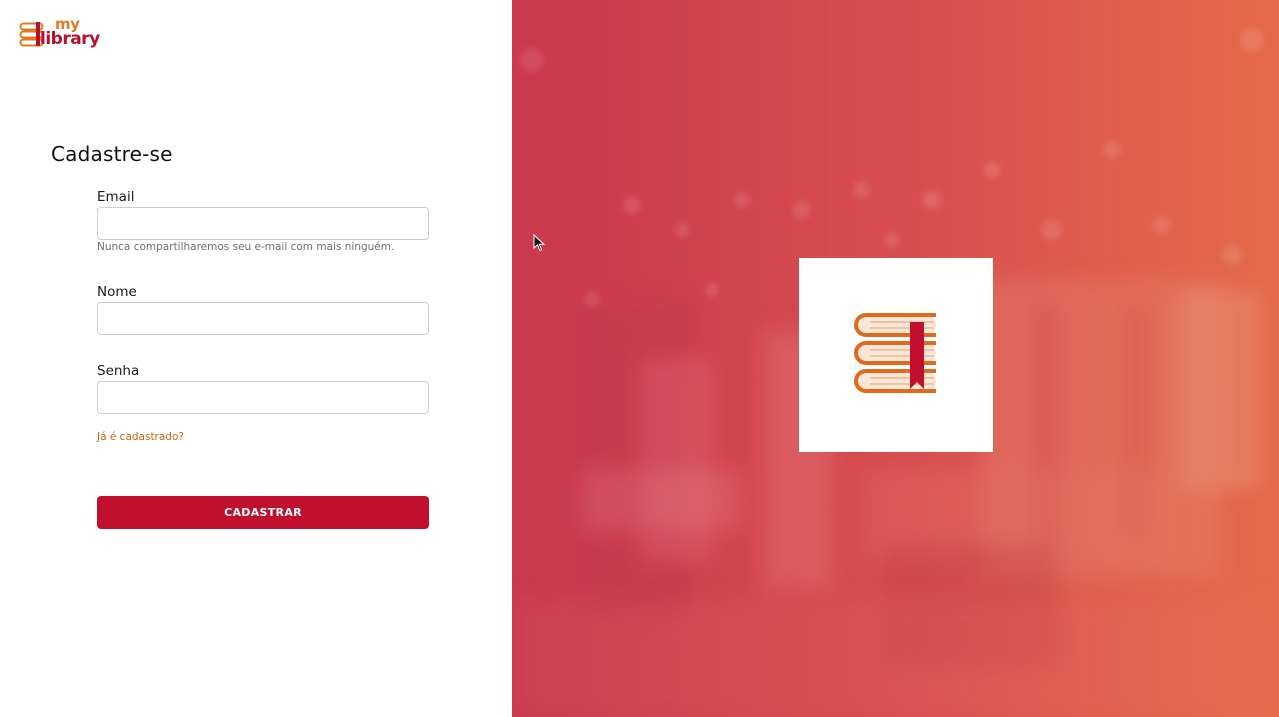  I want to click on books-illustration-card, so click(896, 355).